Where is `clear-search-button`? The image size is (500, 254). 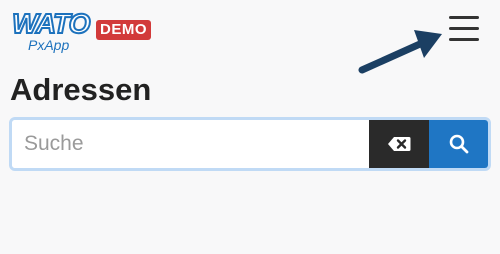
clear-search-button is located at coordinates (399, 144).